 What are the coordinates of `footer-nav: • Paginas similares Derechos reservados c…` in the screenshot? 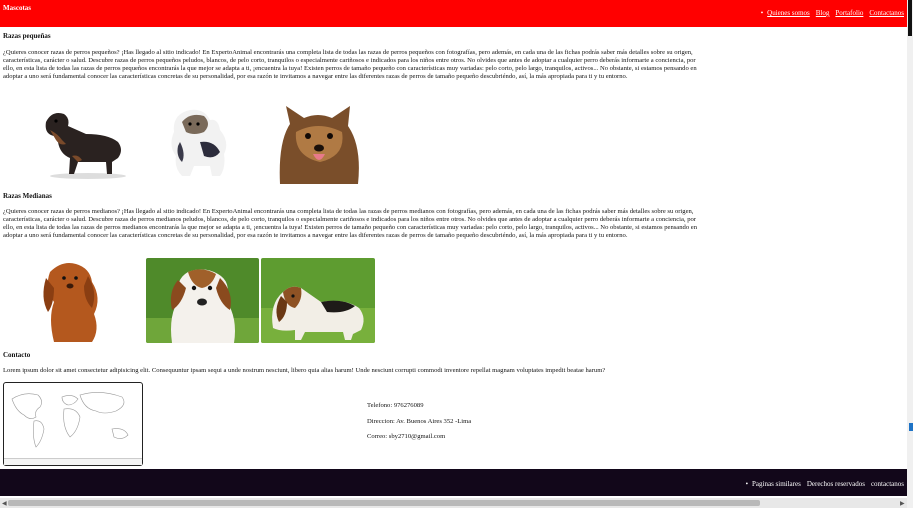 It's located at (825, 484).